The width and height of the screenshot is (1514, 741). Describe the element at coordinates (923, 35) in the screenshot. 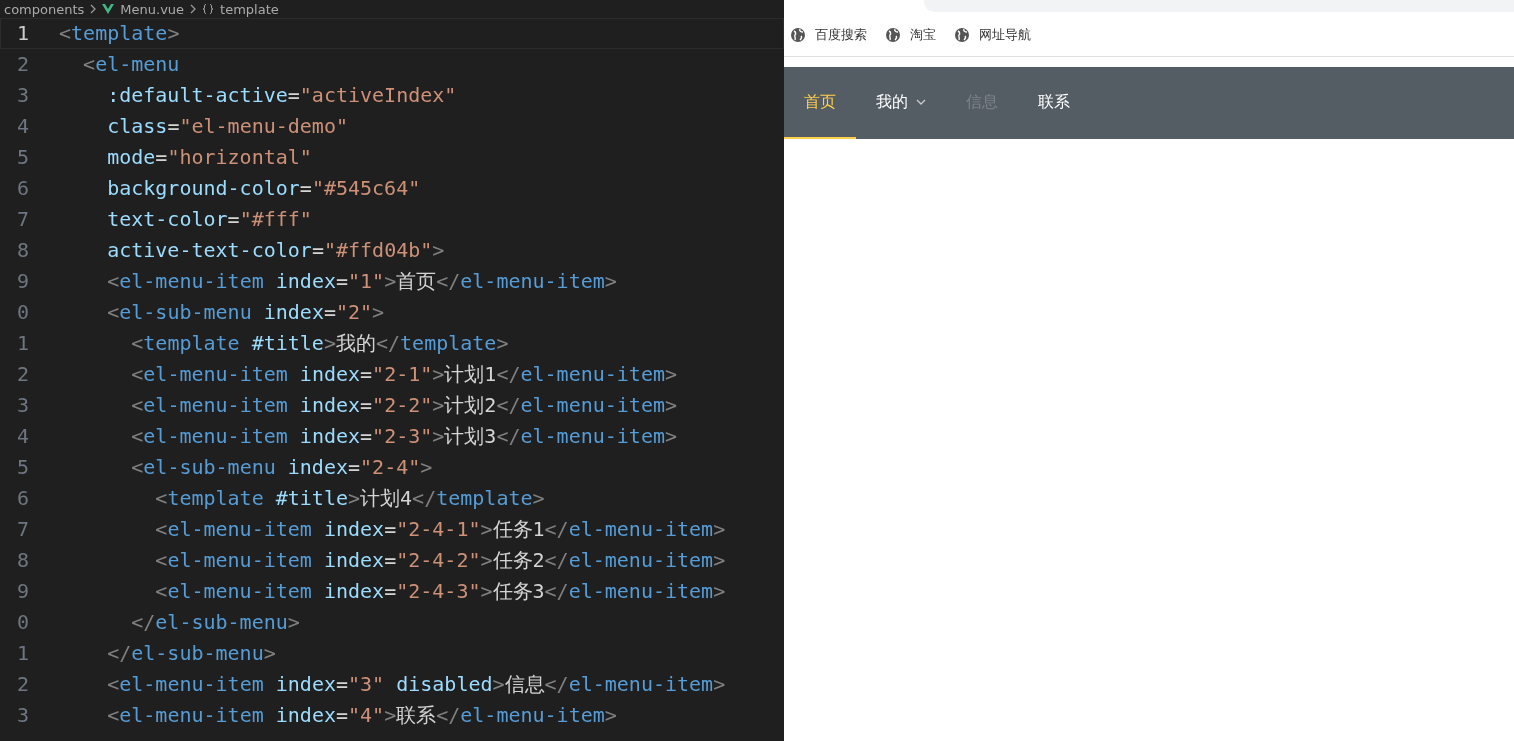

I see `bookmark-link: 淘宝` at that location.